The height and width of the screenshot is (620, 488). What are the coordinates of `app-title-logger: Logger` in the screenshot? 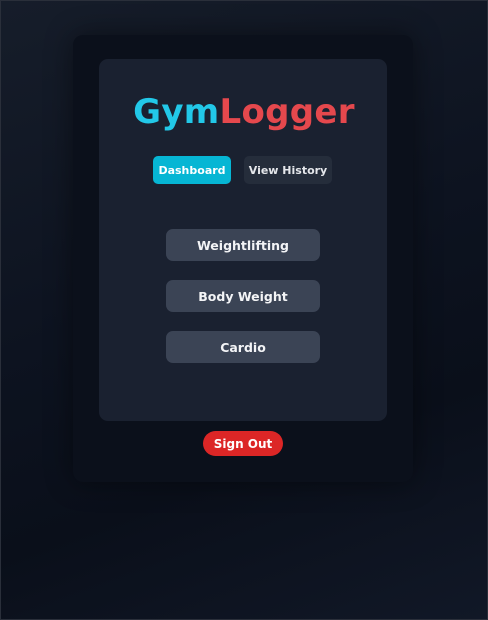 It's located at (287, 112).